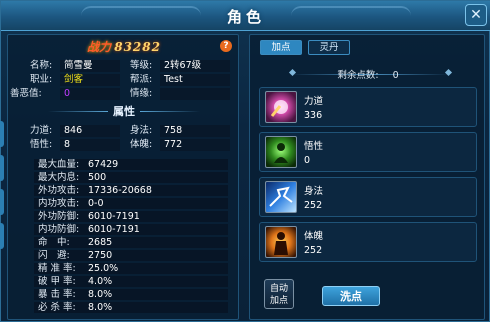 The width and height of the screenshot is (490, 322). I want to click on stat-value: 500, so click(97, 177).